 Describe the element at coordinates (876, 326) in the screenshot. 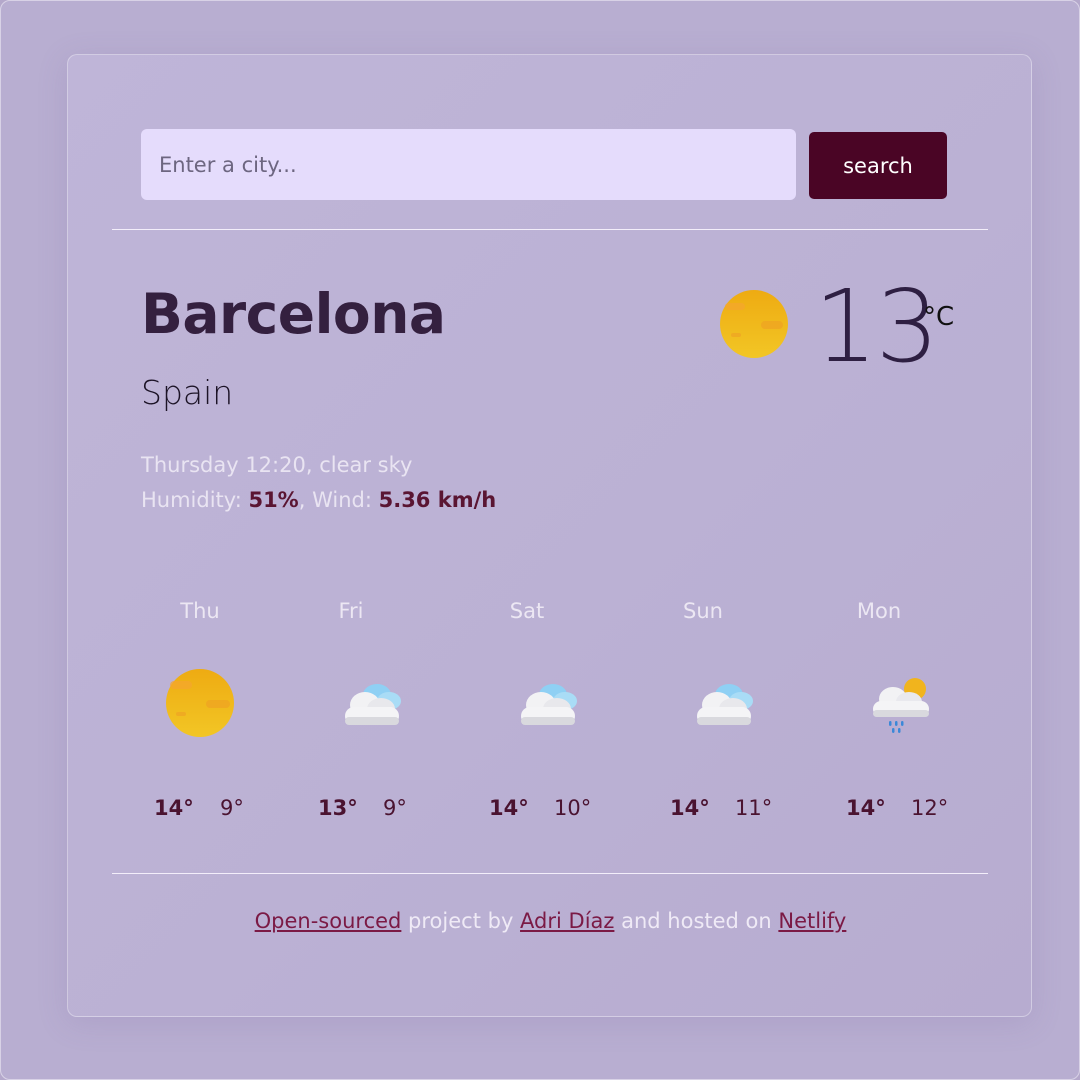

I see `current-temperature: 13` at that location.